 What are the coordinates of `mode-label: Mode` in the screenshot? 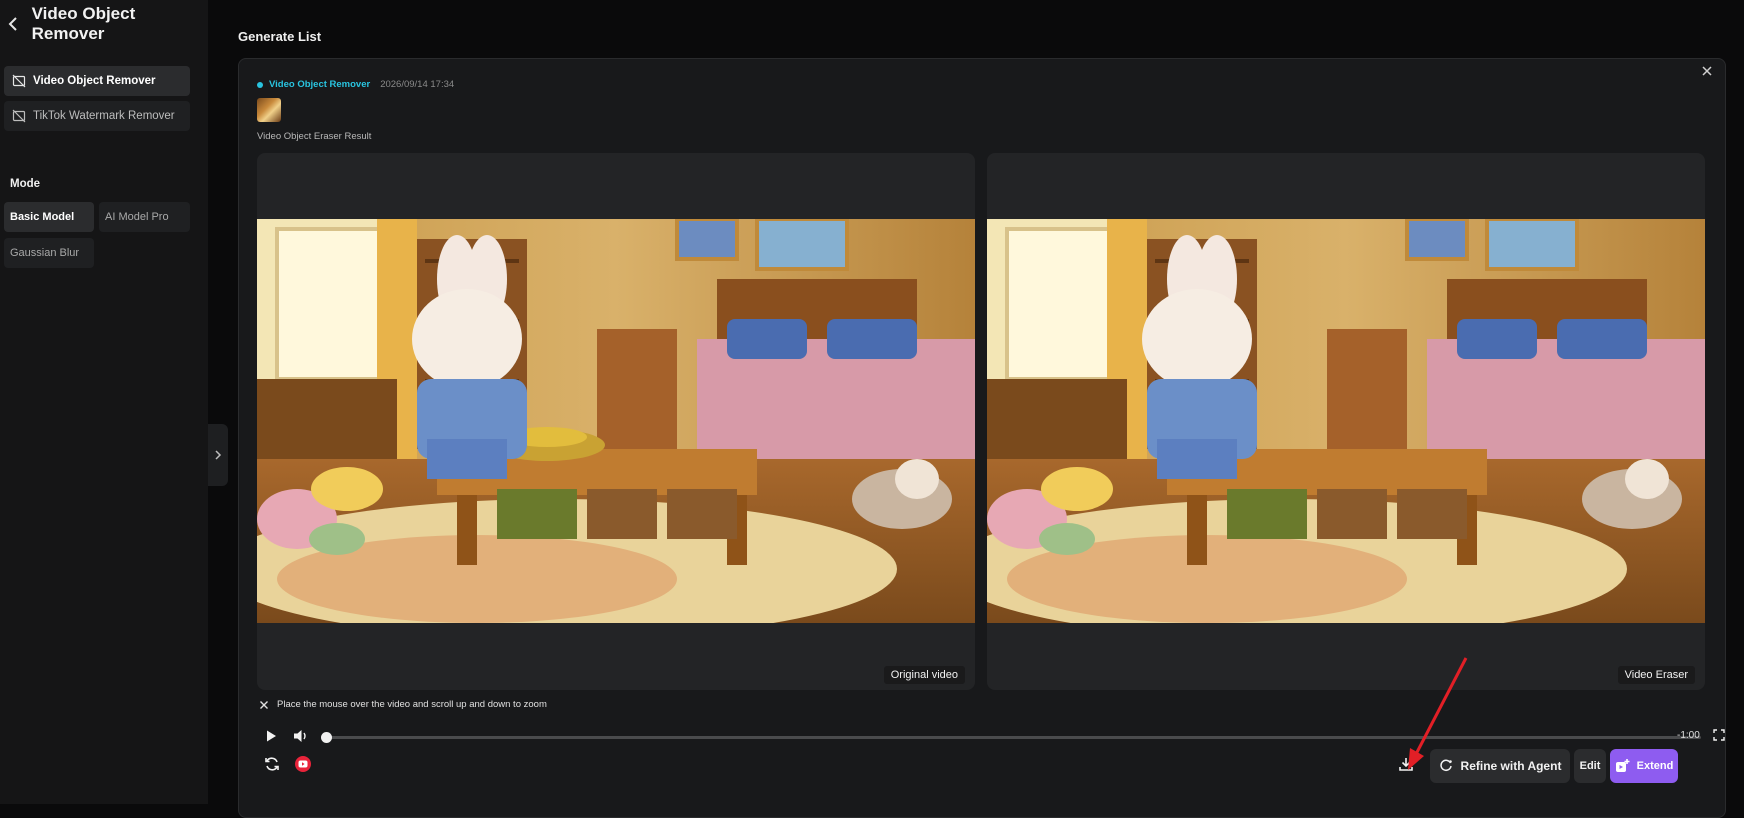 It's located at (25, 184).